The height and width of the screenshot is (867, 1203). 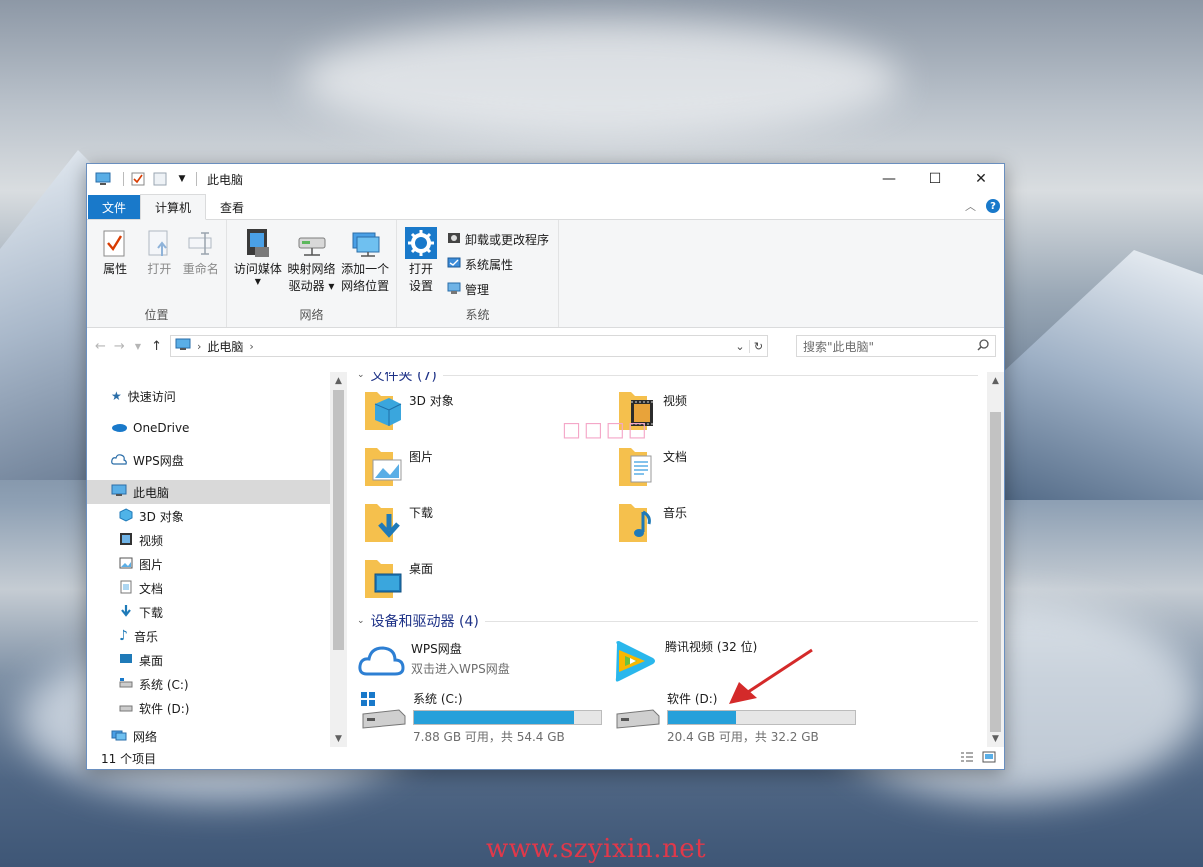 What do you see at coordinates (119, 460) in the screenshot?
I see `wps-cloud-icon` at bounding box center [119, 460].